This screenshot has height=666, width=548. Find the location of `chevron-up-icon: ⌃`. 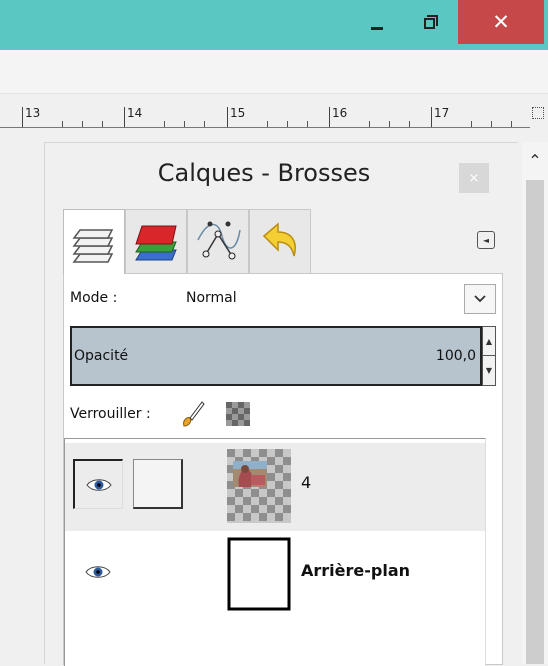

chevron-up-icon: ⌃ is located at coordinates (535, 160).